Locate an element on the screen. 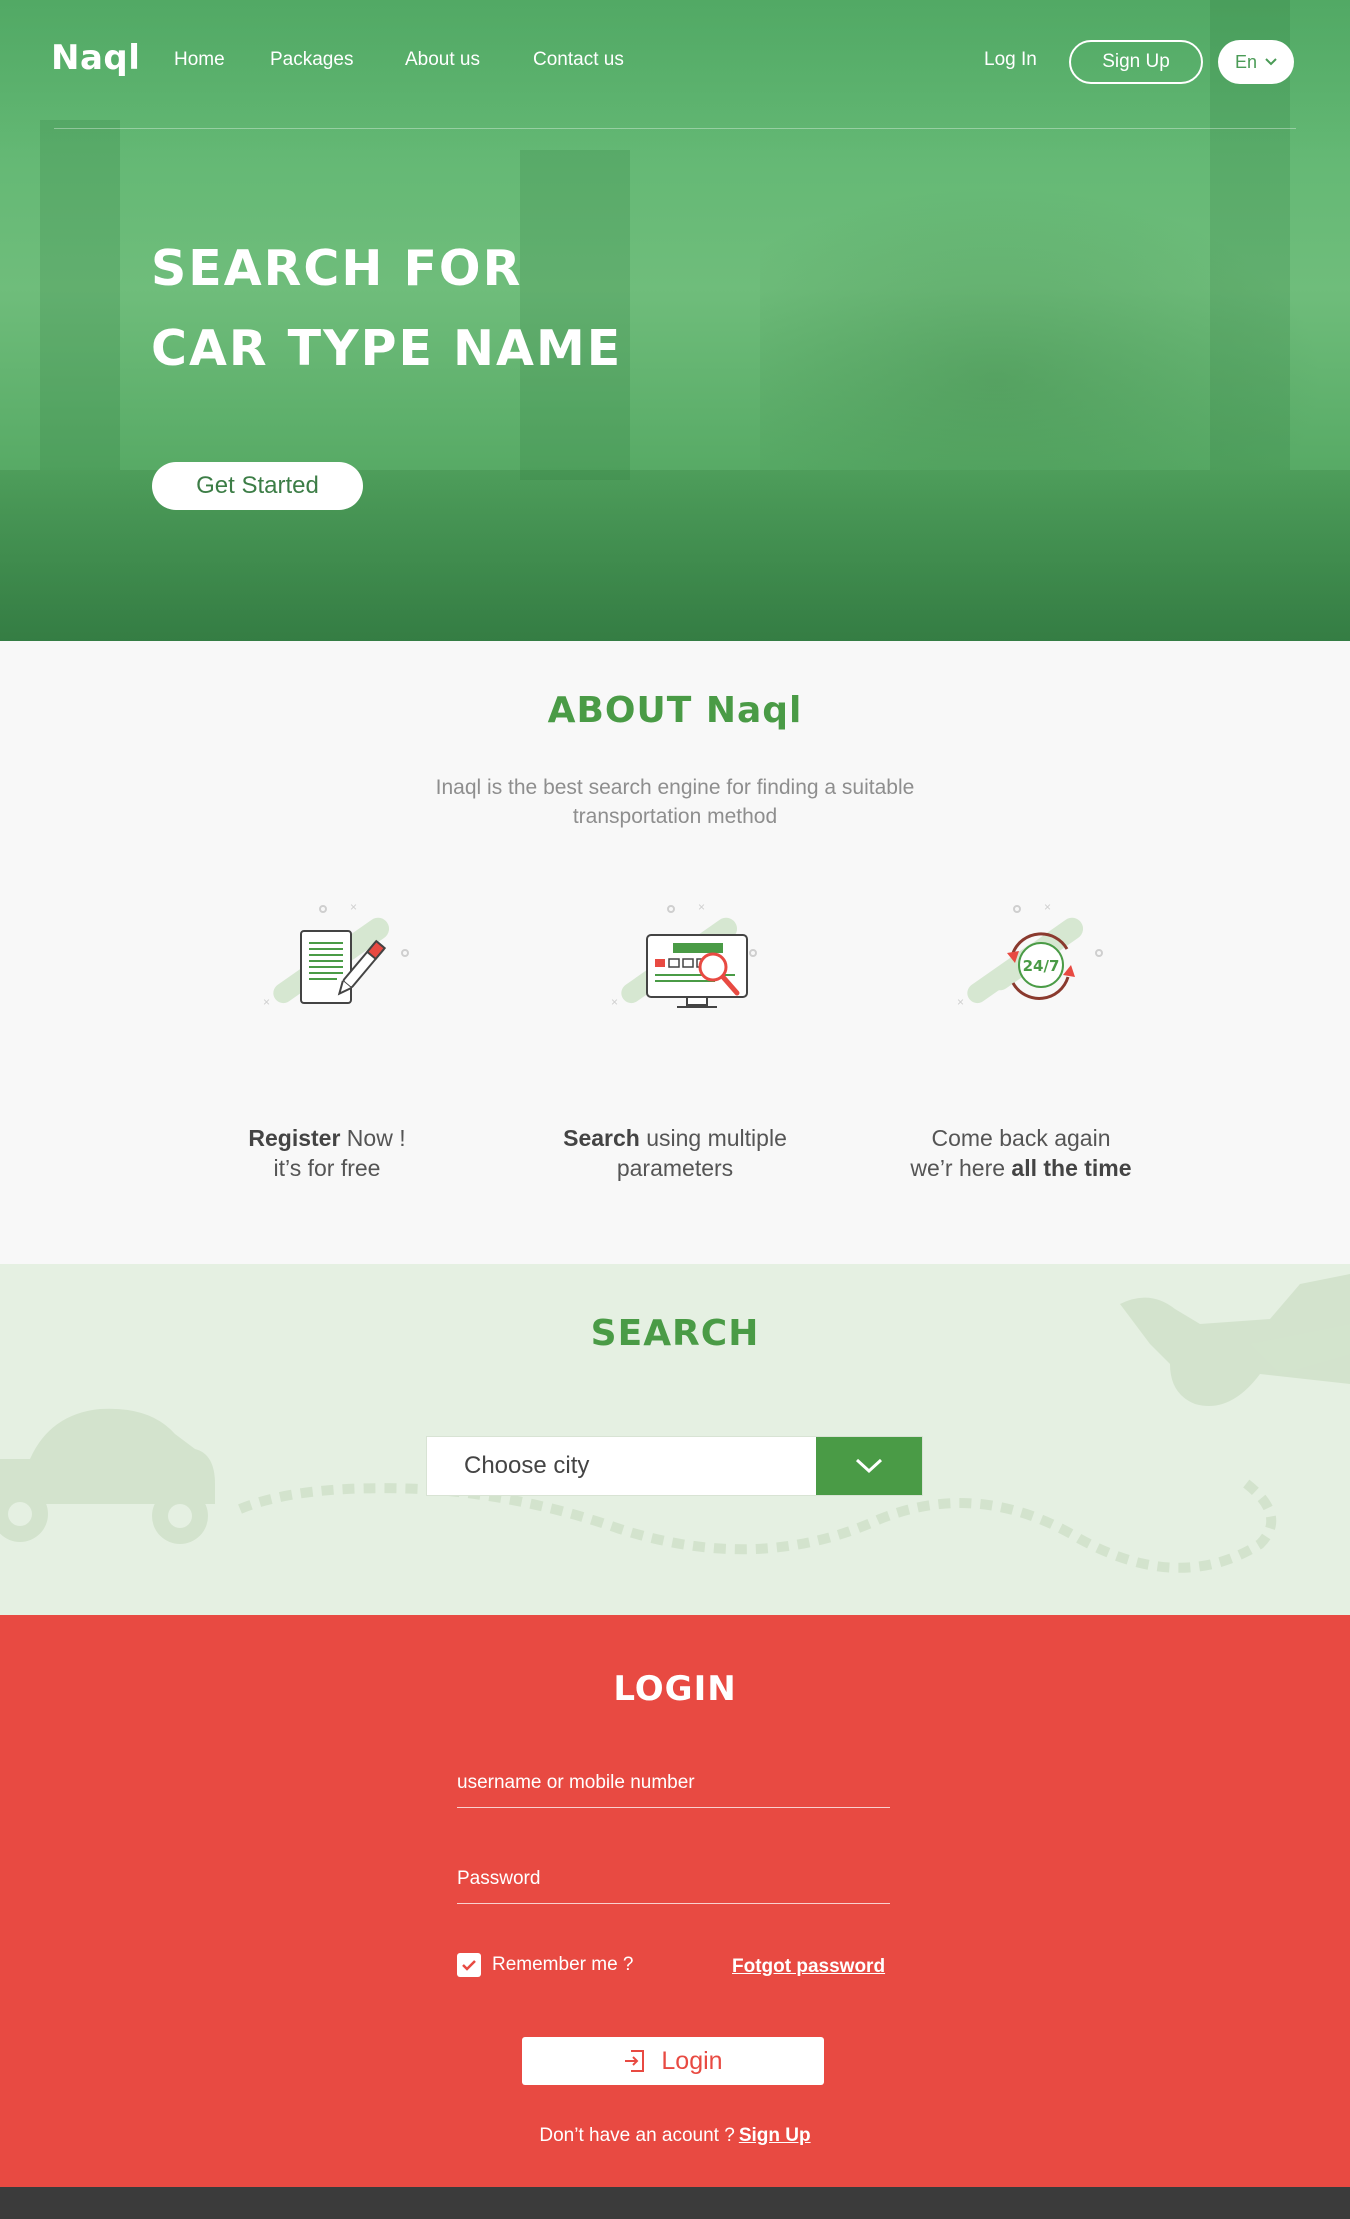 This screenshot has width=1350, height=2219. hero-title-line1: SEARCH FOR is located at coordinates (337, 268).